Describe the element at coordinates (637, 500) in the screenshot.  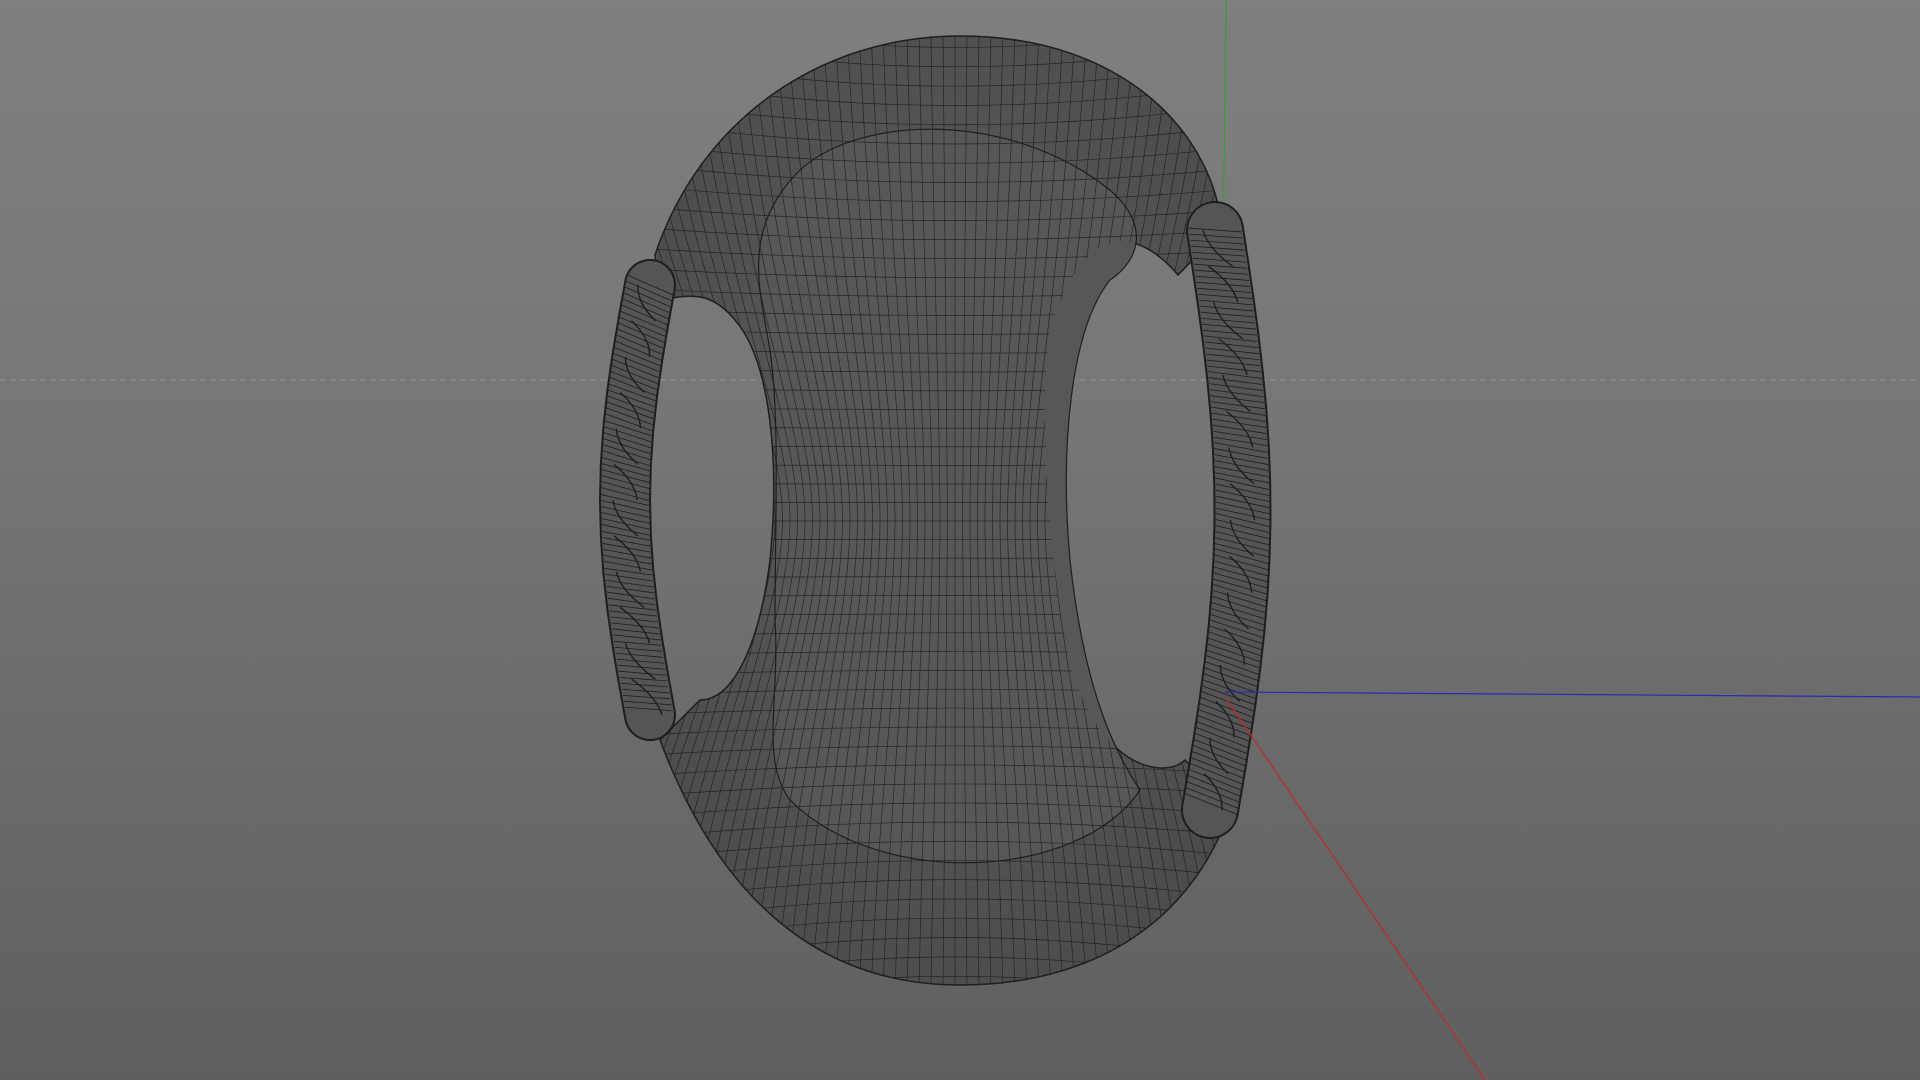
I see `left-rope-handle` at that location.